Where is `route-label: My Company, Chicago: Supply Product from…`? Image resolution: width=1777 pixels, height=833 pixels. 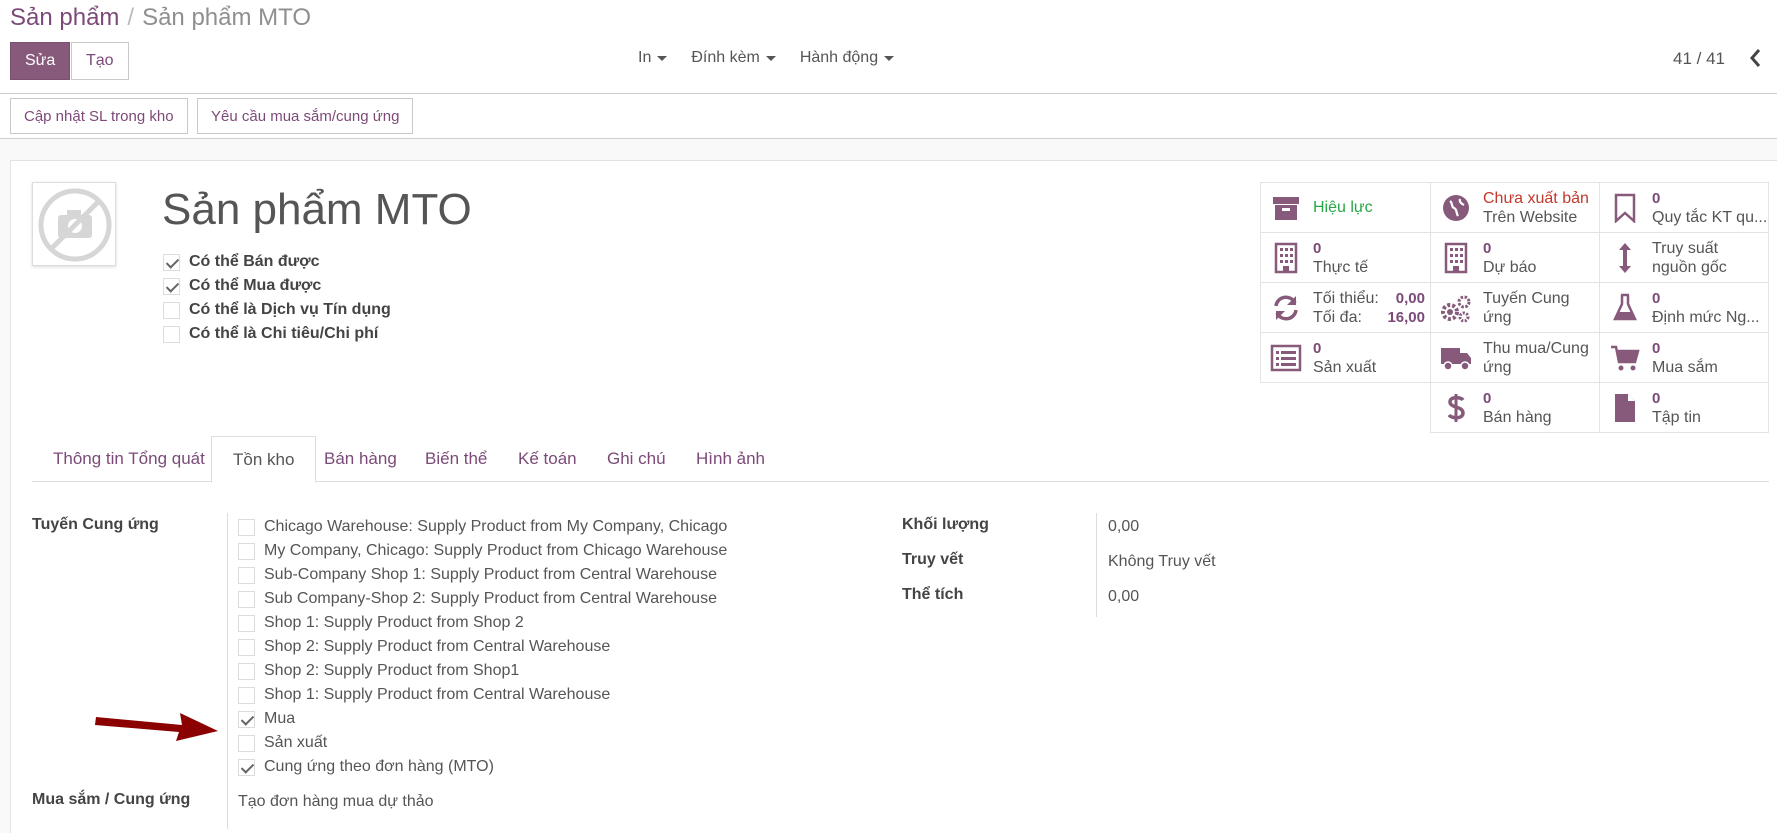
route-label: My Company, Chicago: Supply Product from… is located at coordinates (496, 550).